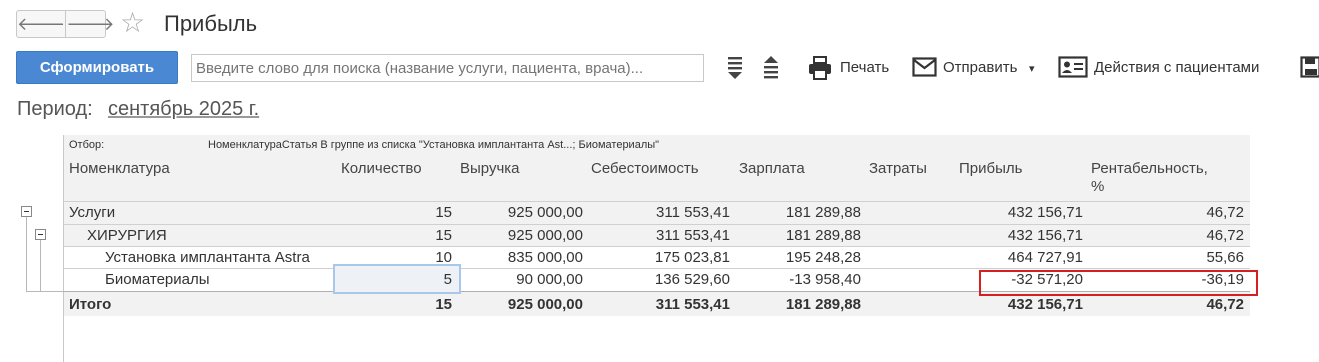  Describe the element at coordinates (820, 68) in the screenshot. I see `printer-icon` at that location.